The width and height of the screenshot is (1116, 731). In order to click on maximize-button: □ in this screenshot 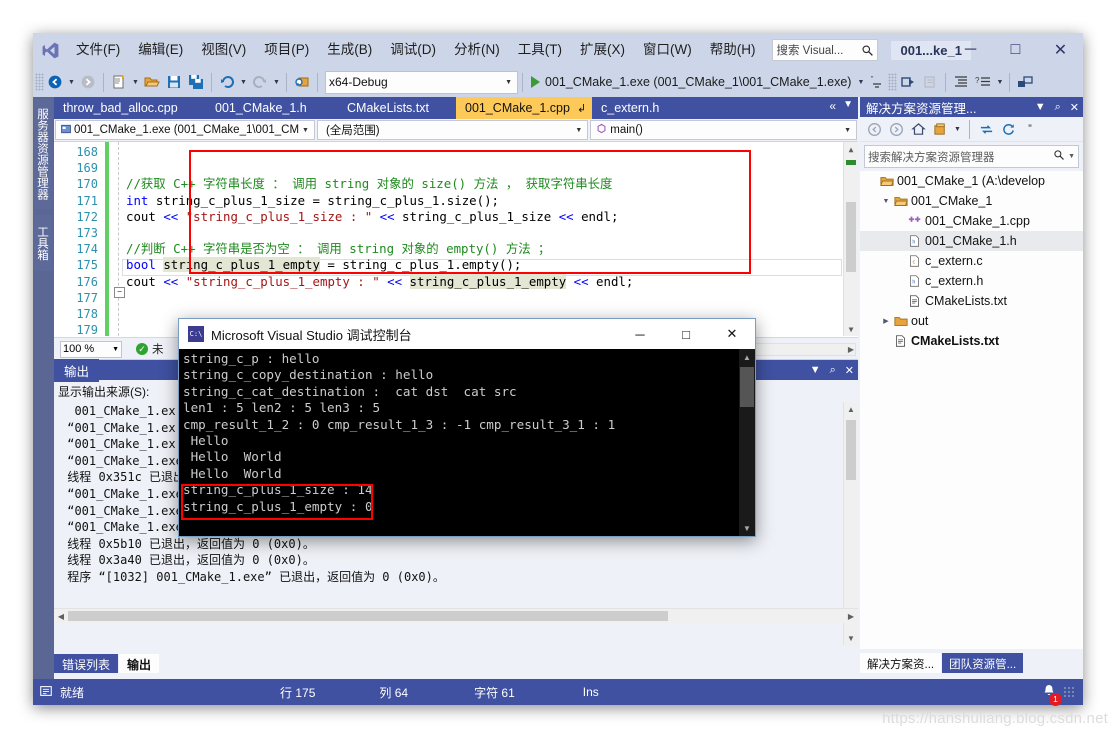, I will do `click(1015, 50)`.